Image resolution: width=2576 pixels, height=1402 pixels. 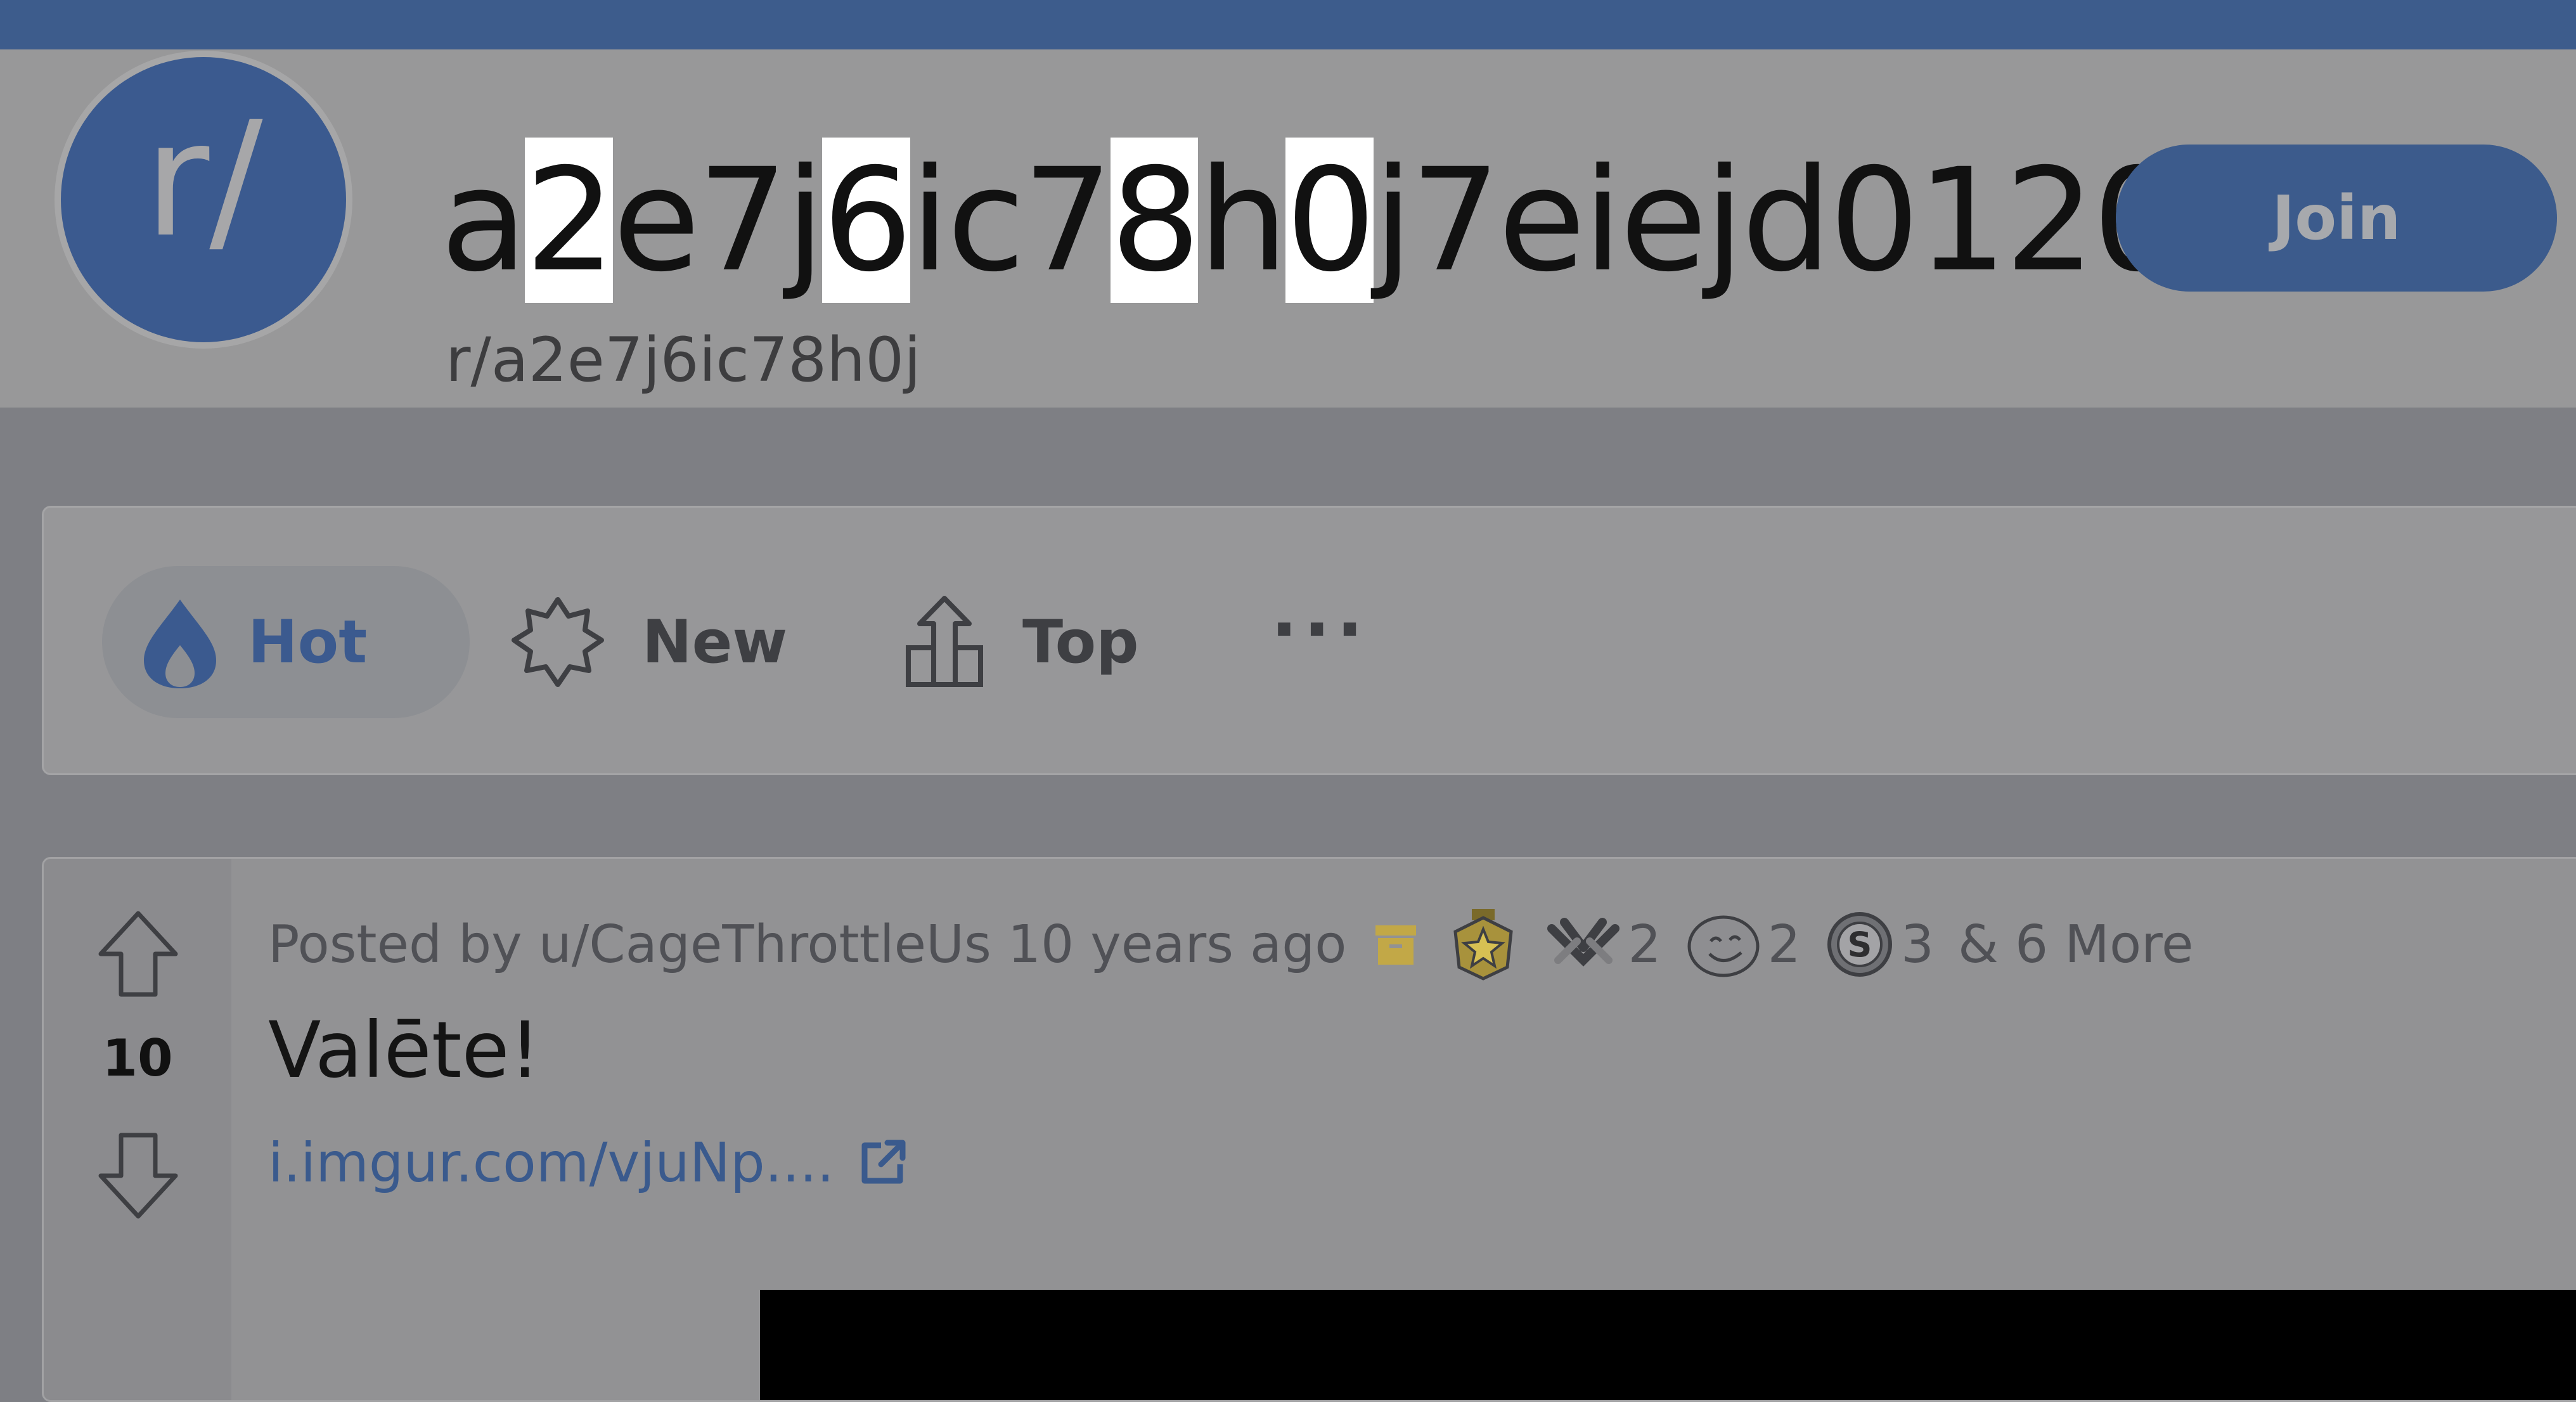 I want to click on sort-new-label: New, so click(x=715, y=642).